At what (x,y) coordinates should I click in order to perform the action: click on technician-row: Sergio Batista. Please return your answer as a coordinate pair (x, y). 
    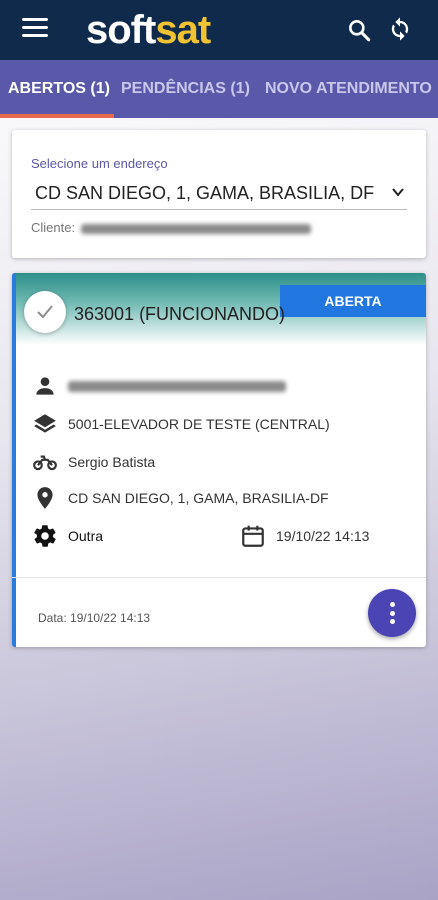
    Looking at the image, I should click on (222, 462).